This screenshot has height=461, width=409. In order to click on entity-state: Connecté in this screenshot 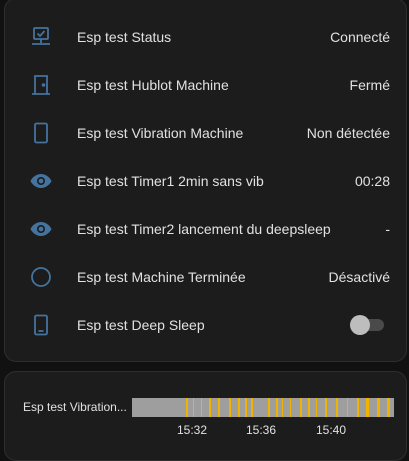, I will do `click(360, 37)`.